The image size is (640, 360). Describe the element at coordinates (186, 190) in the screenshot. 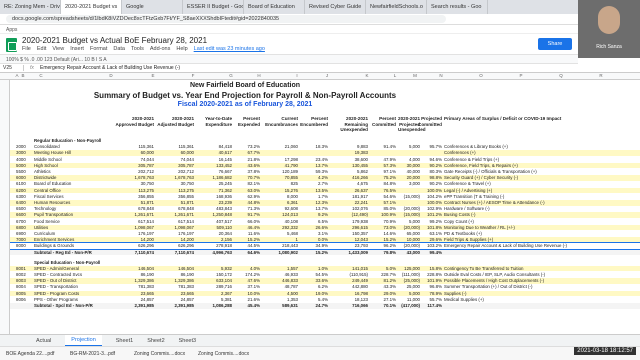

I see `value-cell: 113,275` at that location.